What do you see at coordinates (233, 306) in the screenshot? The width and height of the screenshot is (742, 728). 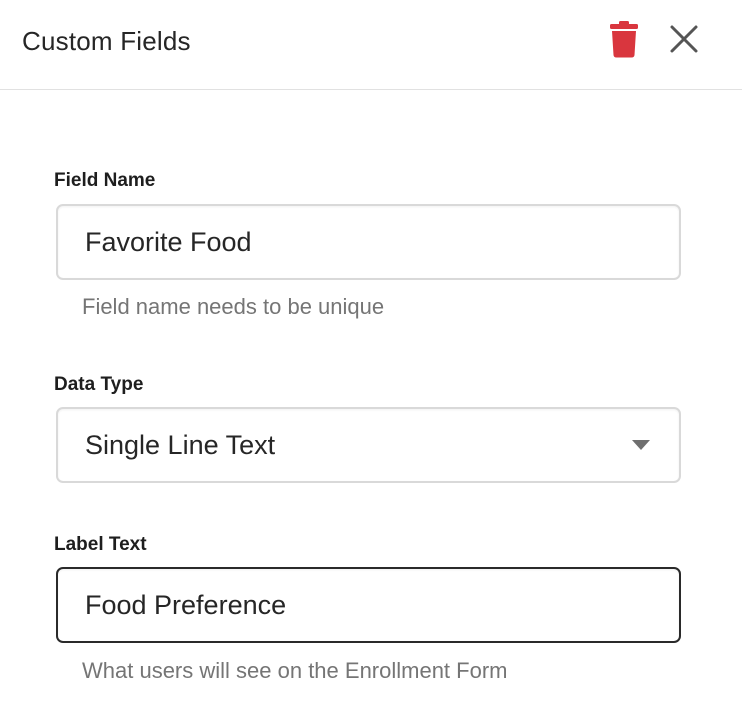 I see `field-name-help-text: Field name needs to be unique` at bounding box center [233, 306].